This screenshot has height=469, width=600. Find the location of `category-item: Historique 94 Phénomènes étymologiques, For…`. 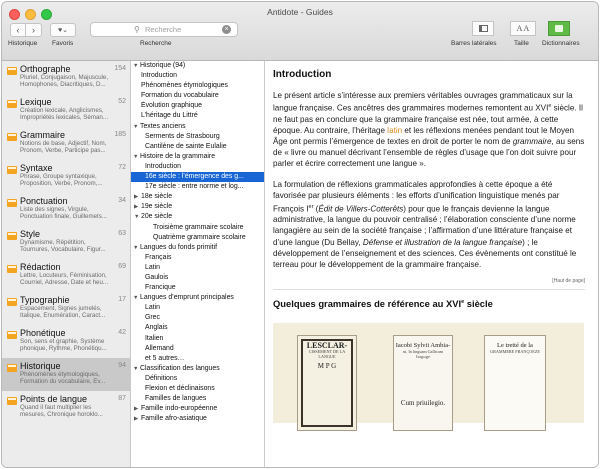

category-item: Historique 94 Phénomènes étymologiques, For… is located at coordinates (66, 374).